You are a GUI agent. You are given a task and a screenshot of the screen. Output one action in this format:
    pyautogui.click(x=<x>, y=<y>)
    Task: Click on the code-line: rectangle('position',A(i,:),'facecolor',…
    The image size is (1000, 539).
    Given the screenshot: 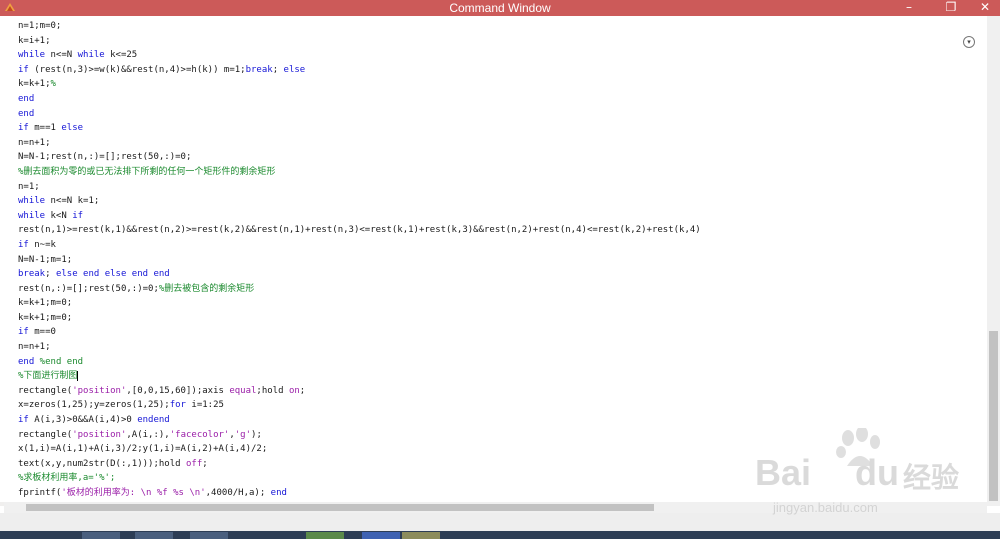 What is the action you would take?
    pyautogui.click(x=359, y=435)
    